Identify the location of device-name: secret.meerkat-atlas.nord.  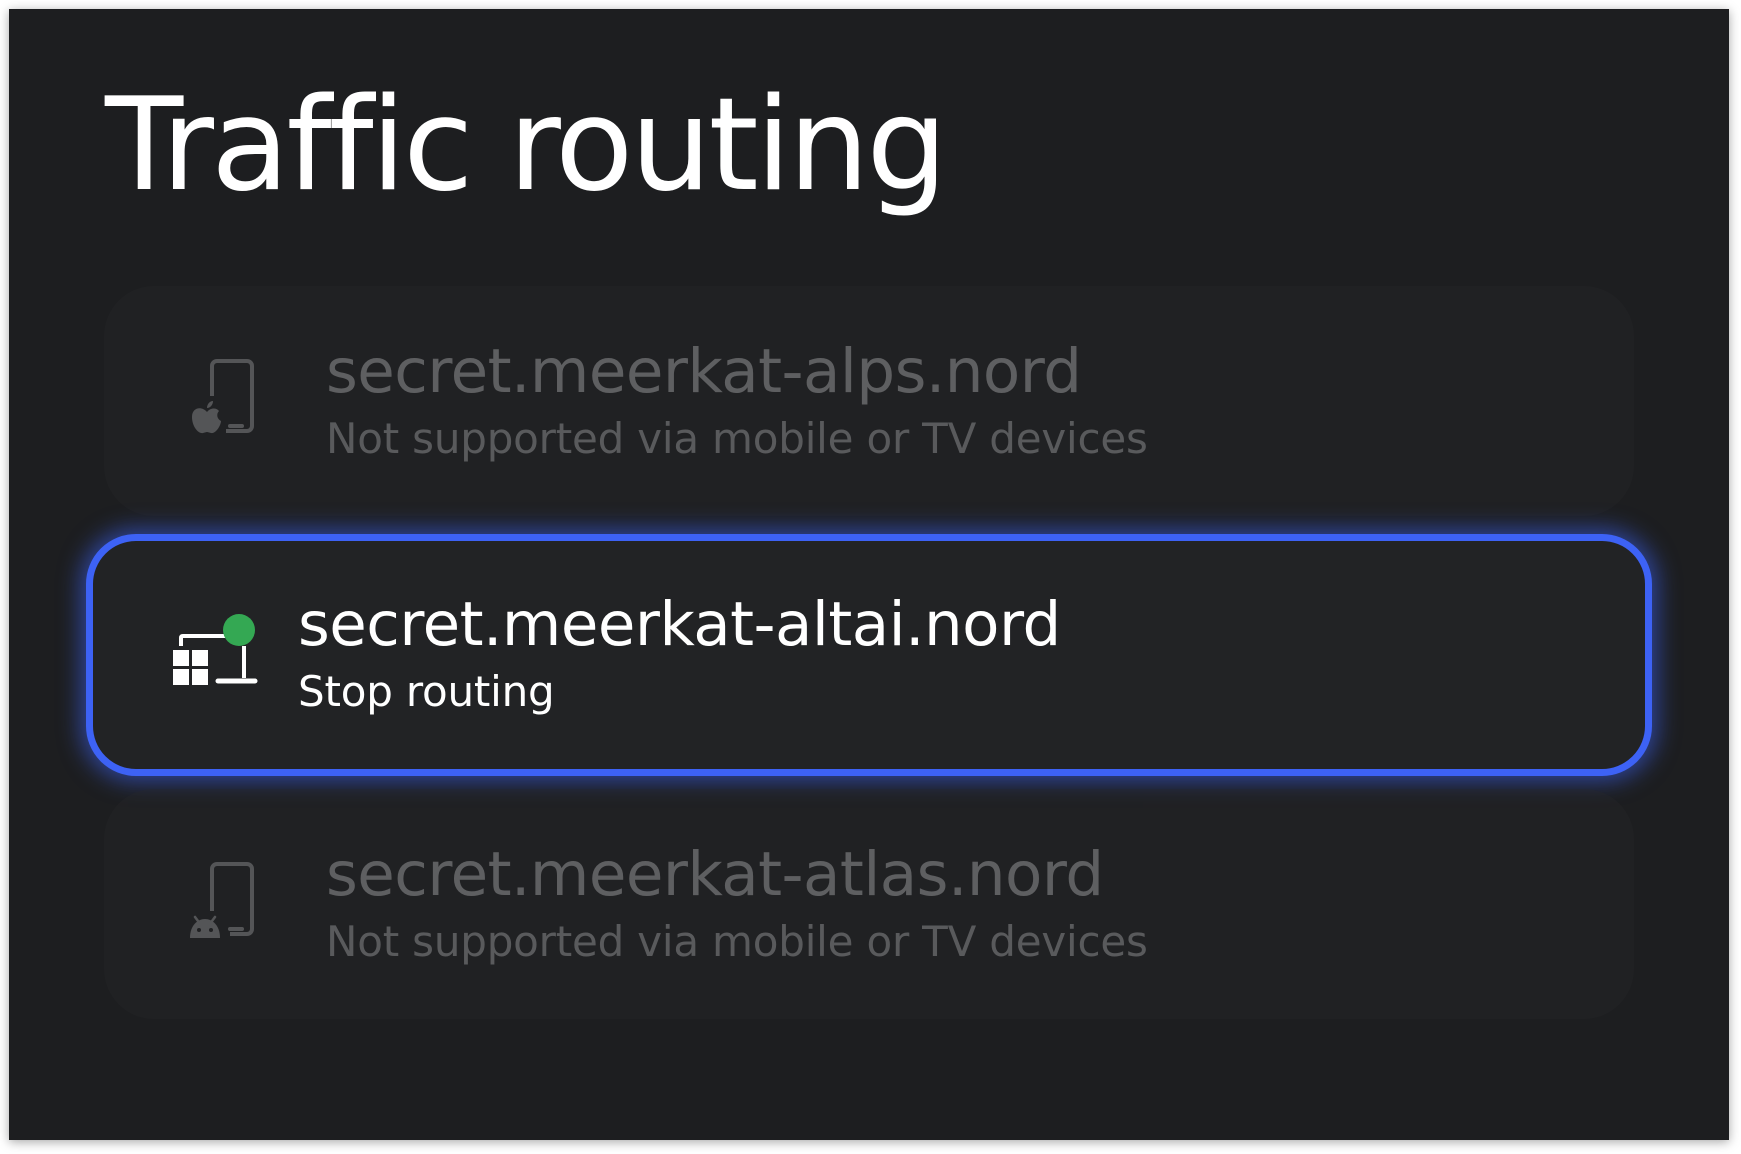
(715, 874).